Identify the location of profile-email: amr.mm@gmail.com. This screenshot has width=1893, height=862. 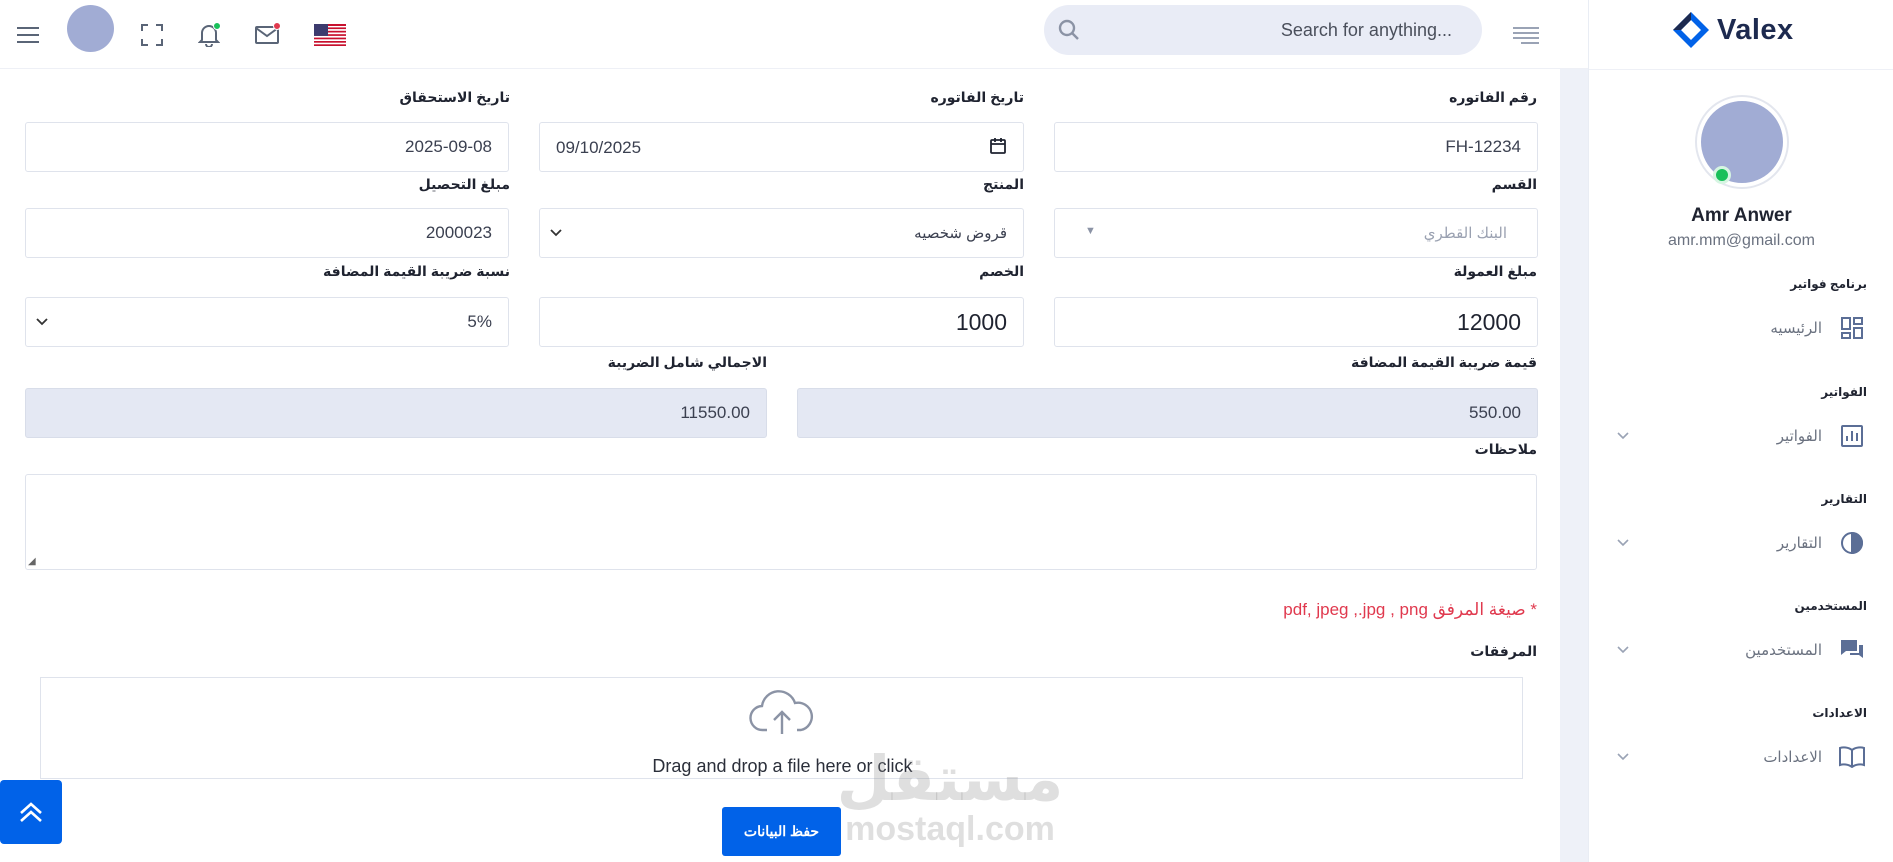
(1741, 240).